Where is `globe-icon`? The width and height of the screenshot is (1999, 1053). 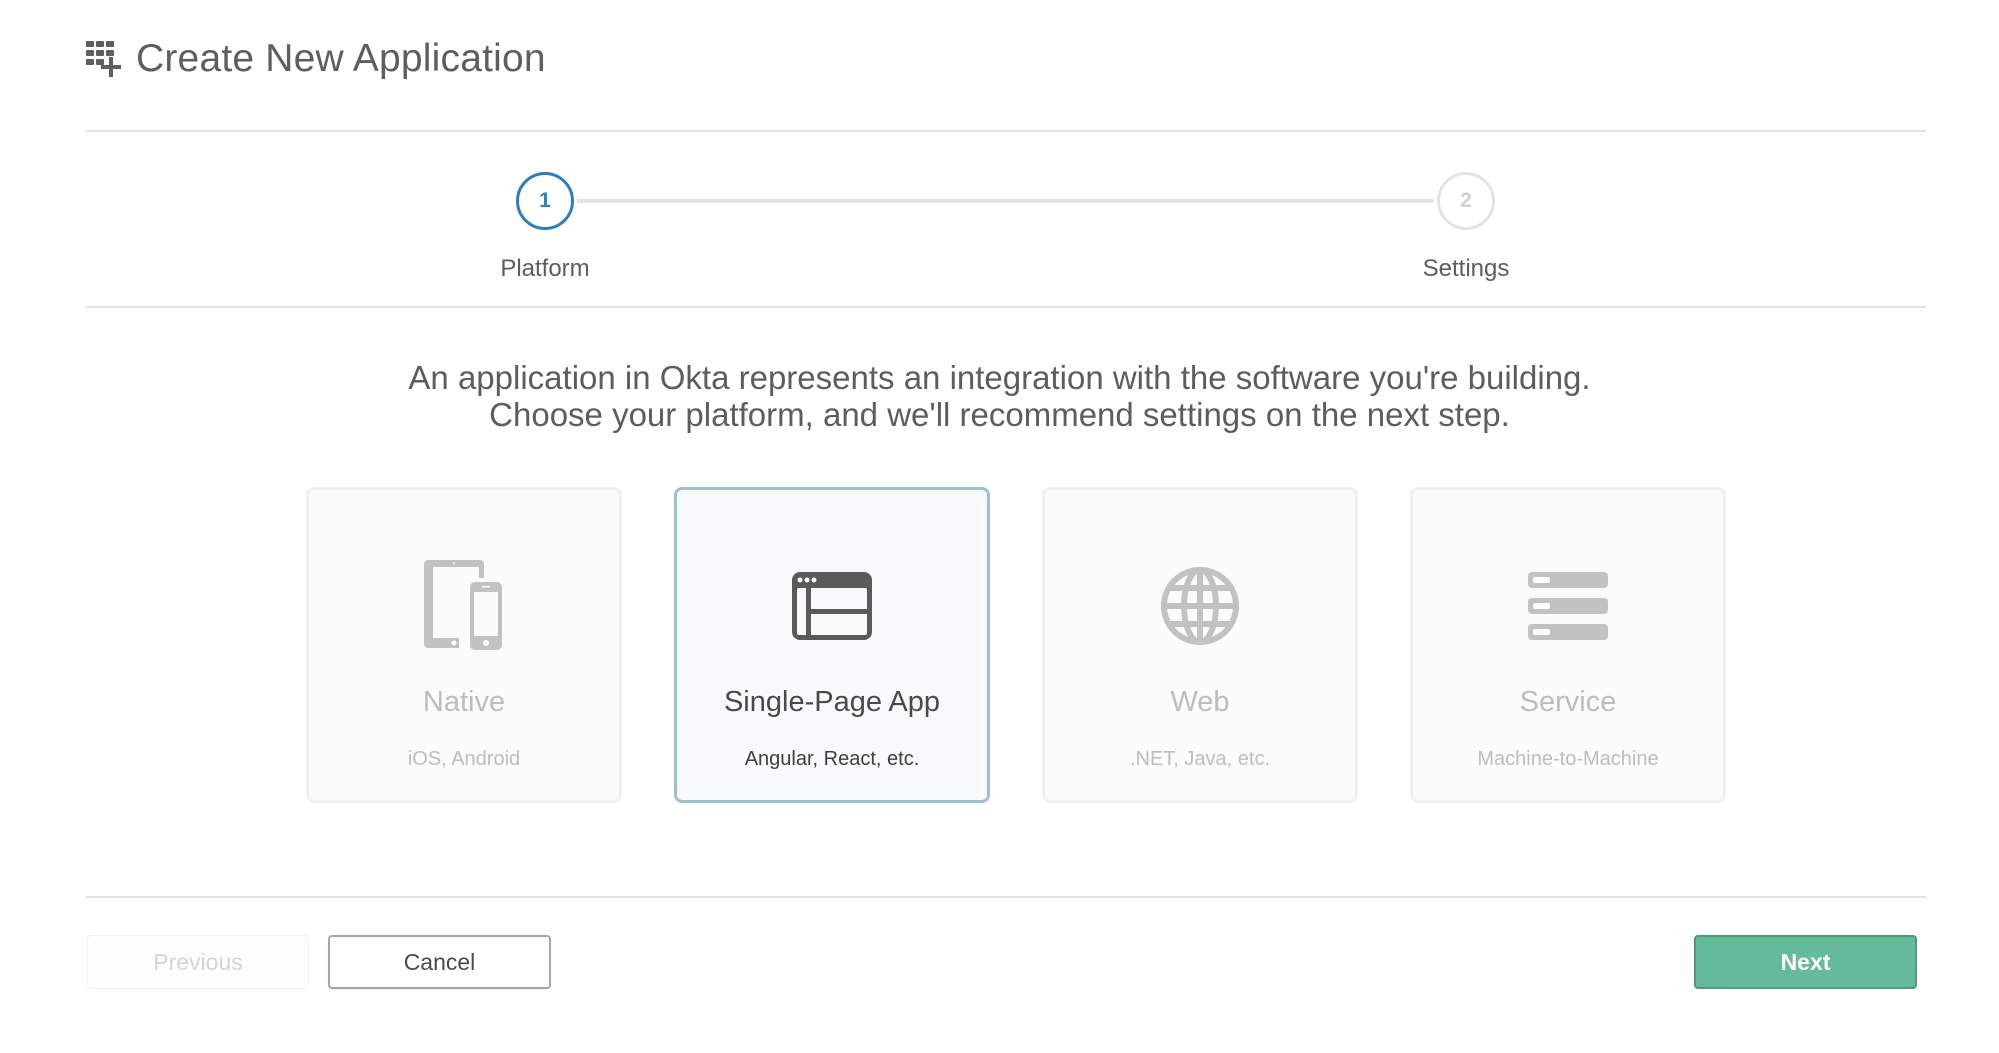
globe-icon is located at coordinates (1200, 606).